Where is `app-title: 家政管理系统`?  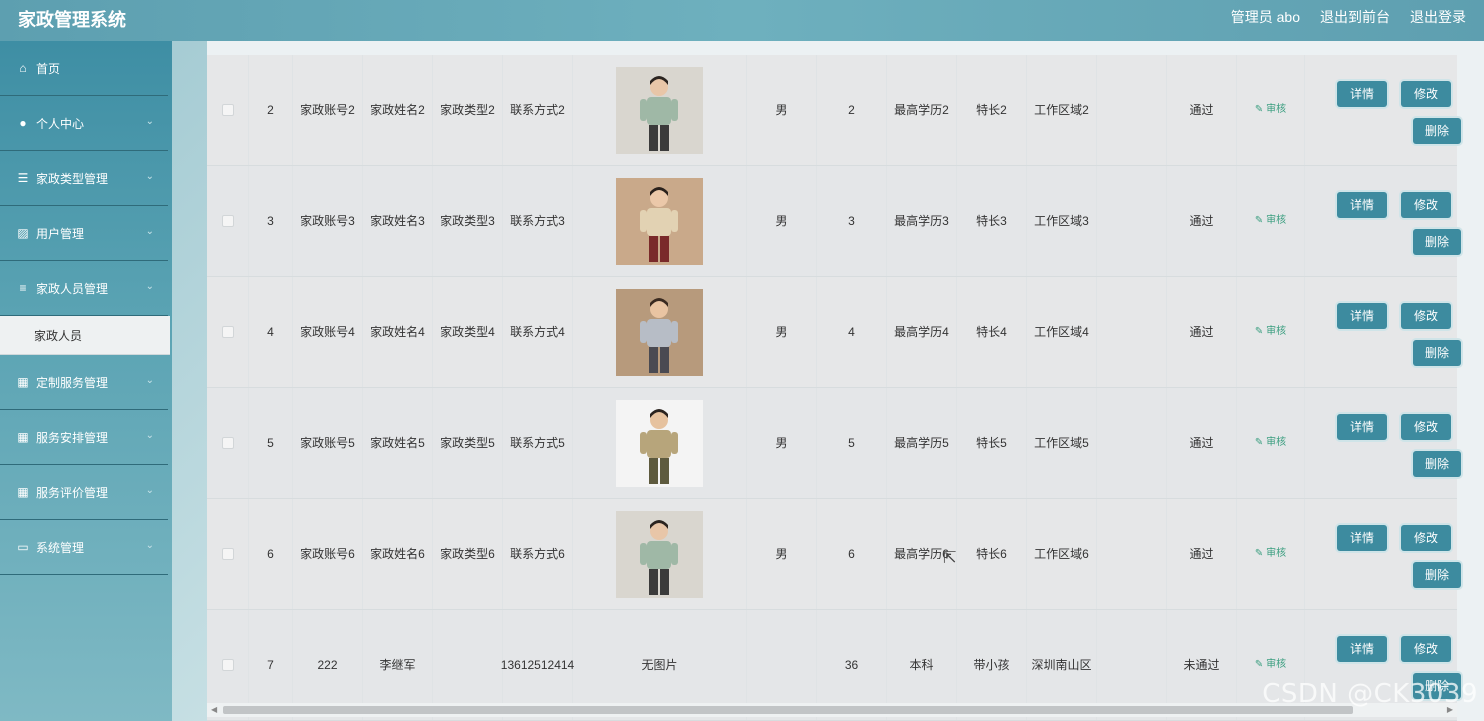
app-title: 家政管理系统 is located at coordinates (72, 20).